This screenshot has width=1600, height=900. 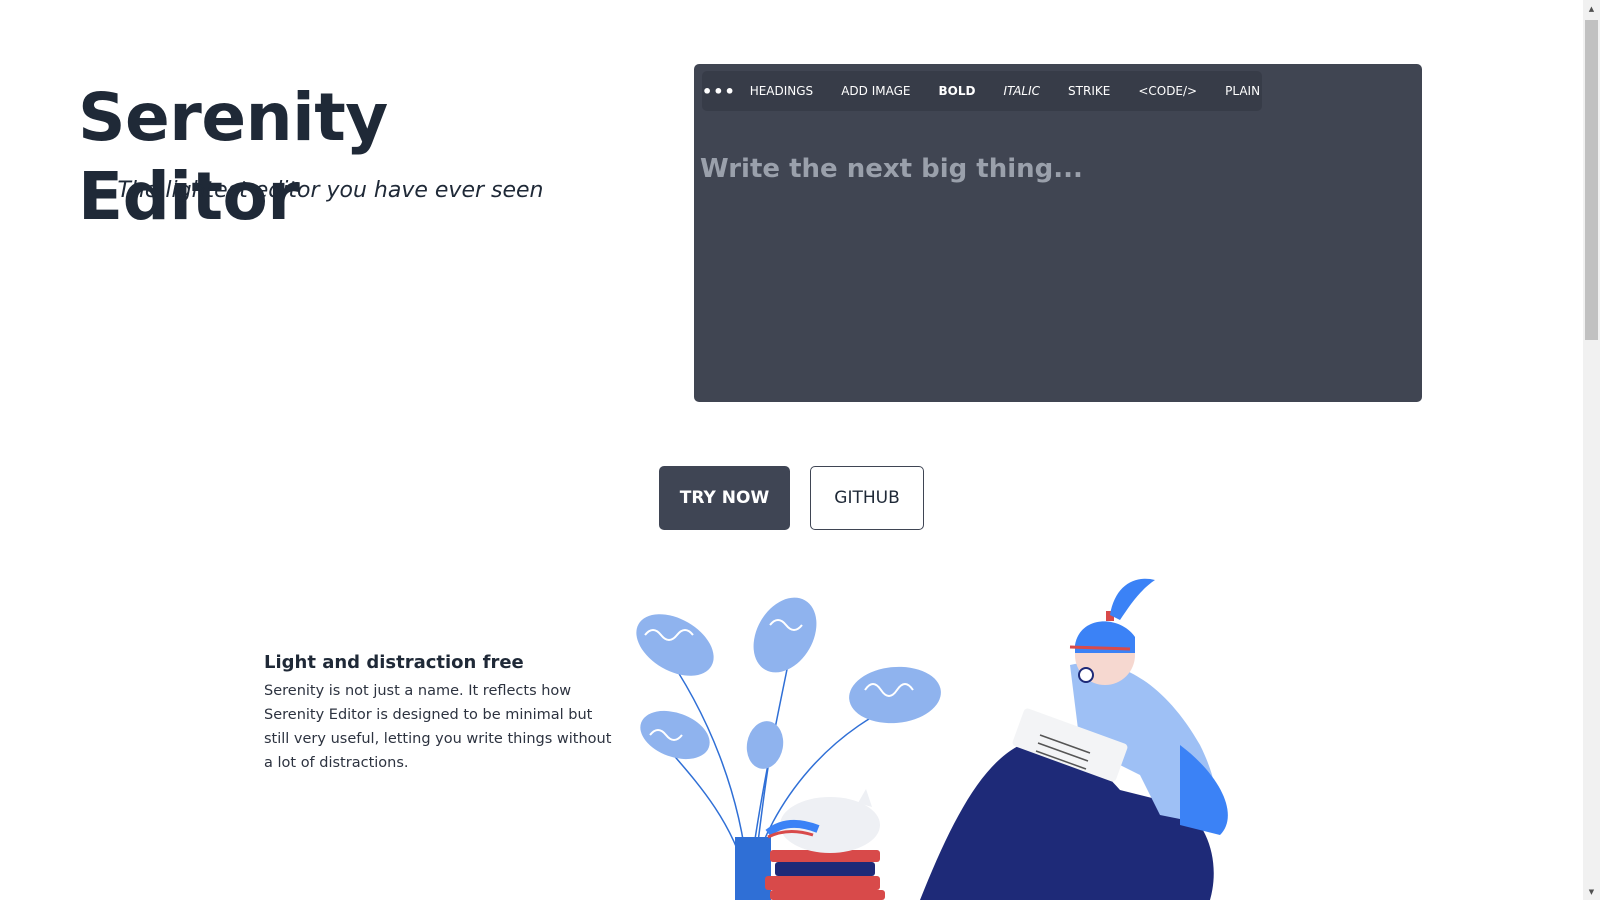 I want to click on person-icon, so click(x=1074, y=739).